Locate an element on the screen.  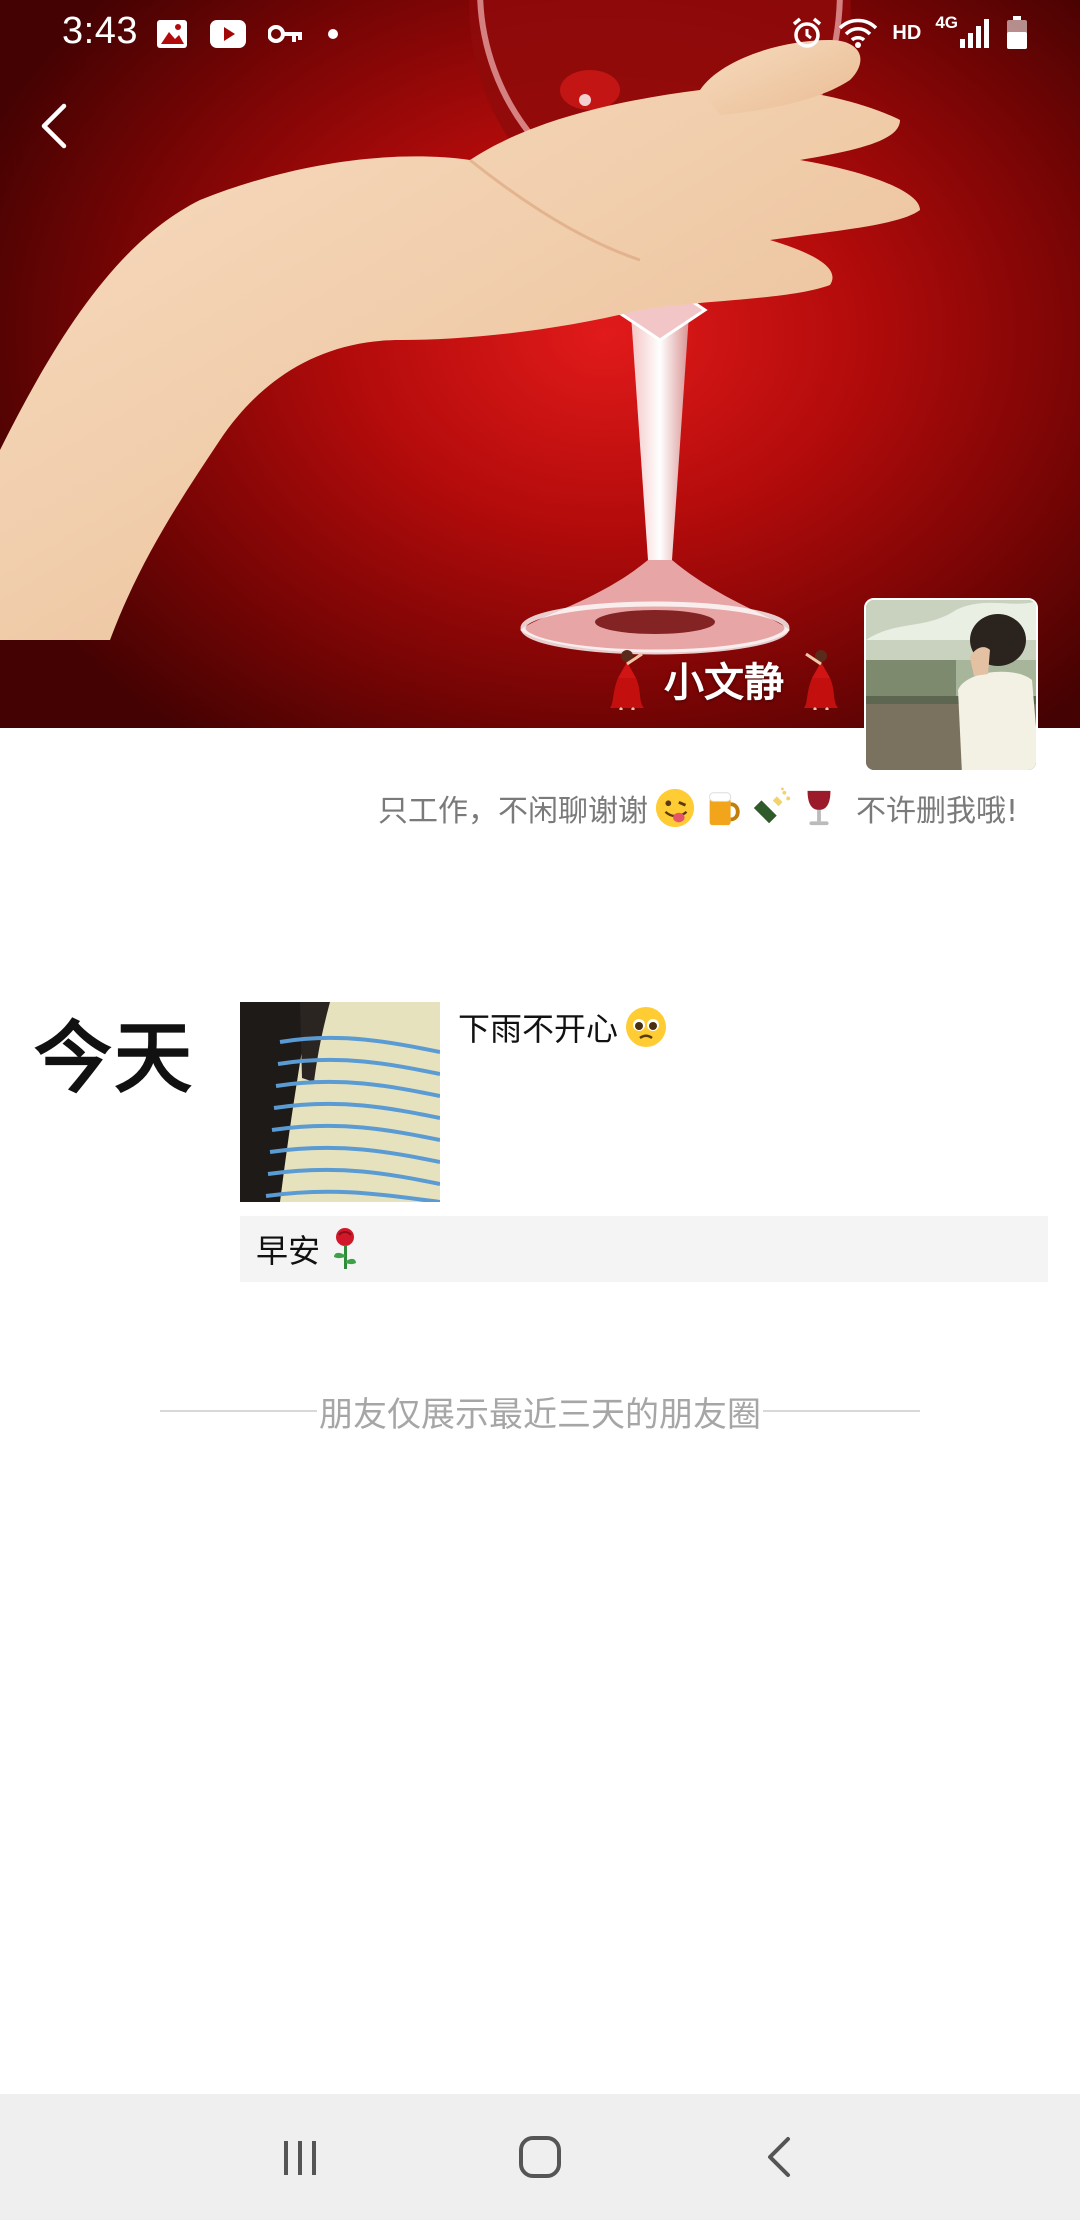
signature: 只工作，不闲聊谢谢 不许删我哦! is located at coordinates (698, 808).